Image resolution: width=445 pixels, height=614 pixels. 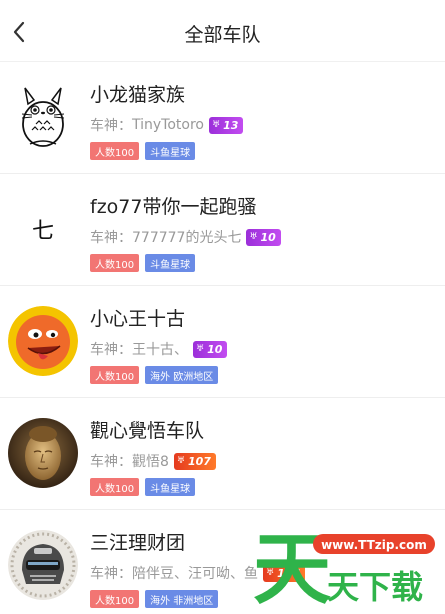 I want to click on team-owner: 车神： 777777的光头七 ♅ 10, so click(x=185, y=237).